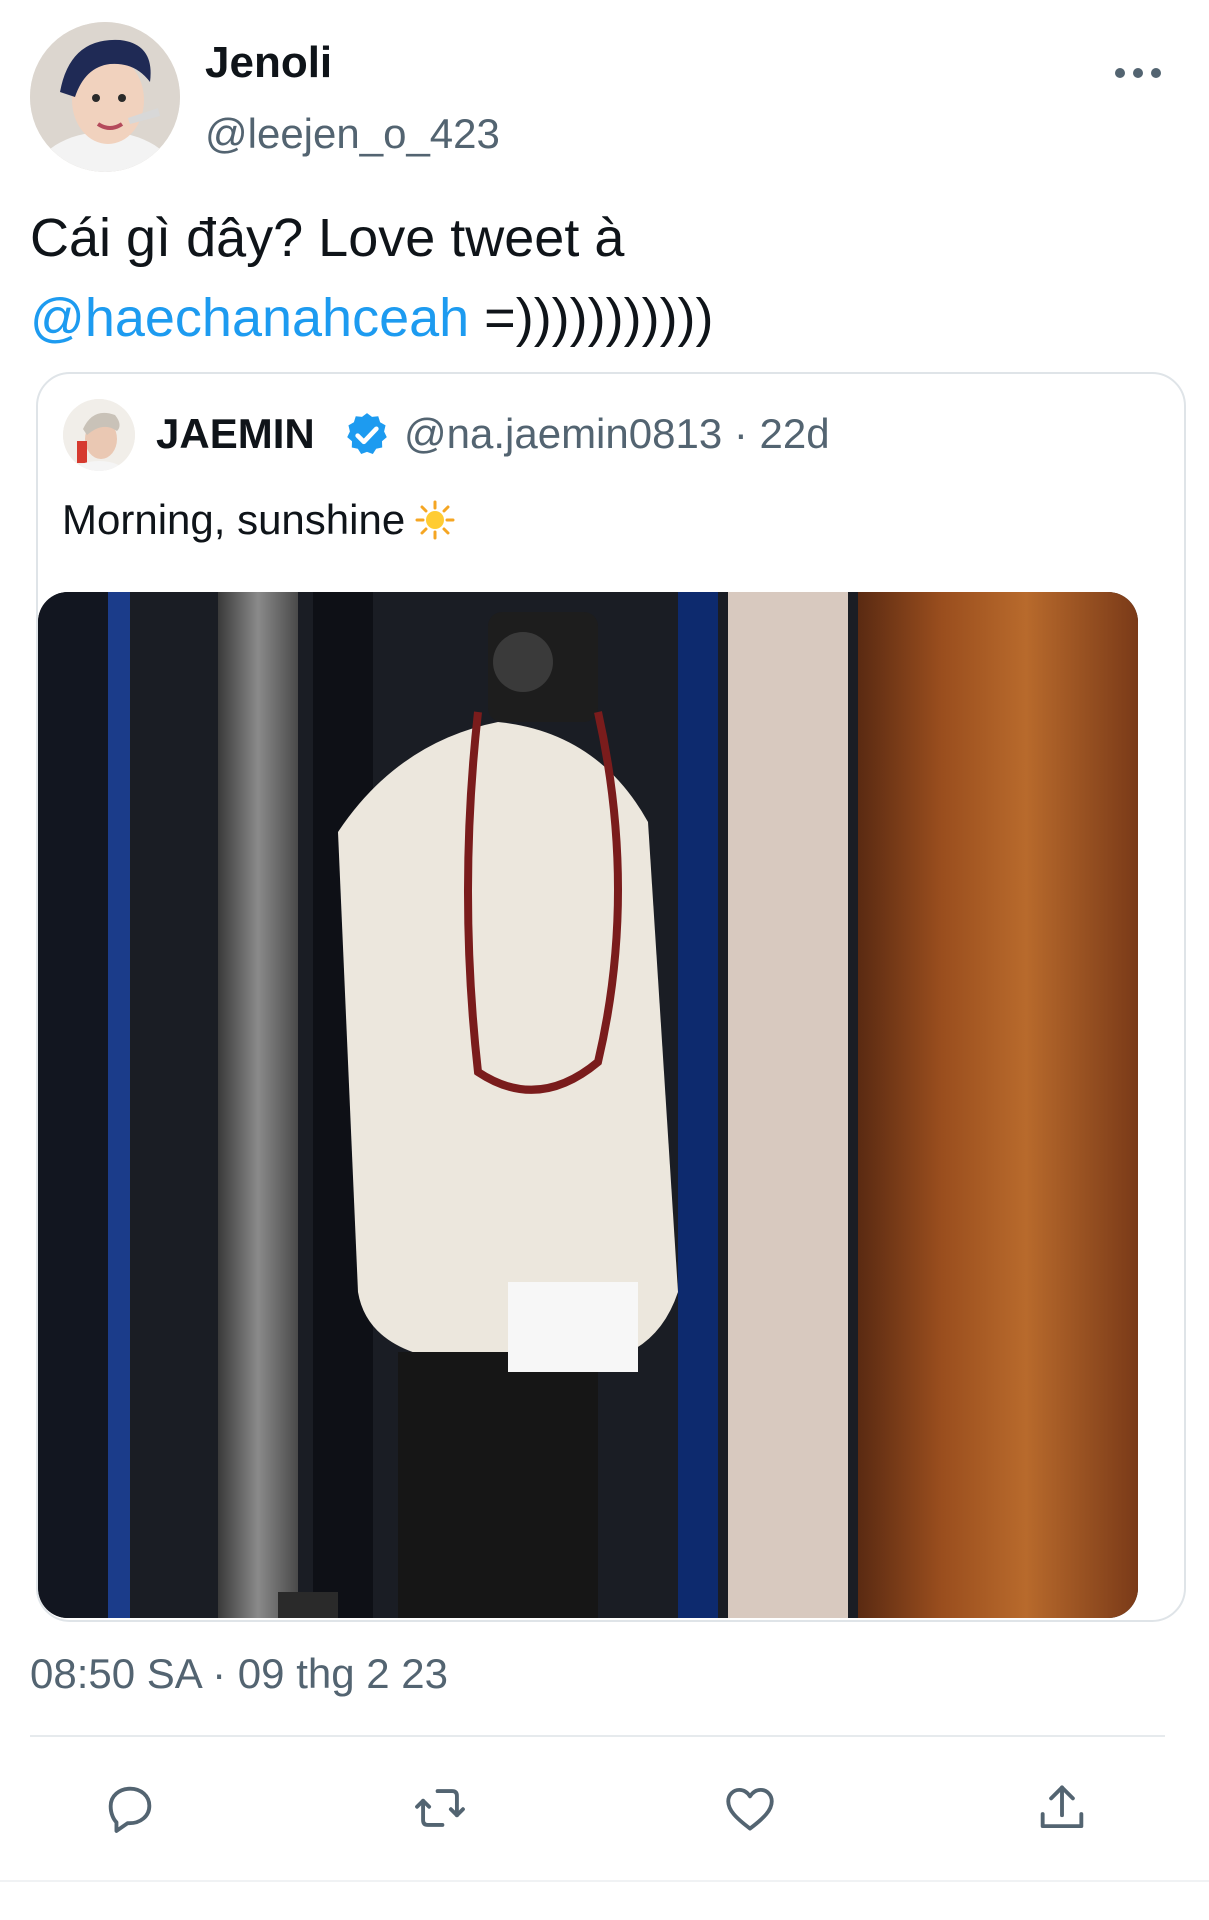  I want to click on quoted-text-body: Morning, sunshine, so click(234, 519).